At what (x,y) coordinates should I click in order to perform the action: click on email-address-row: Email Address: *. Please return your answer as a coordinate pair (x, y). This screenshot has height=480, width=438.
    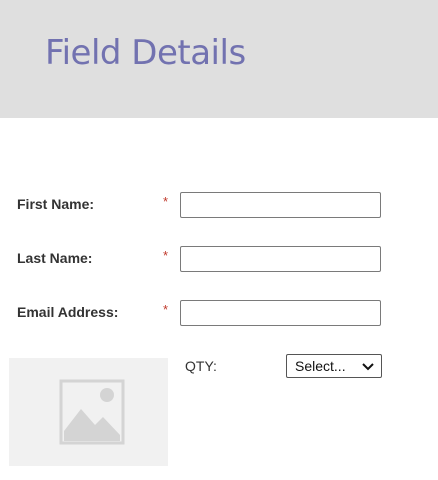
    Looking at the image, I should click on (219, 313).